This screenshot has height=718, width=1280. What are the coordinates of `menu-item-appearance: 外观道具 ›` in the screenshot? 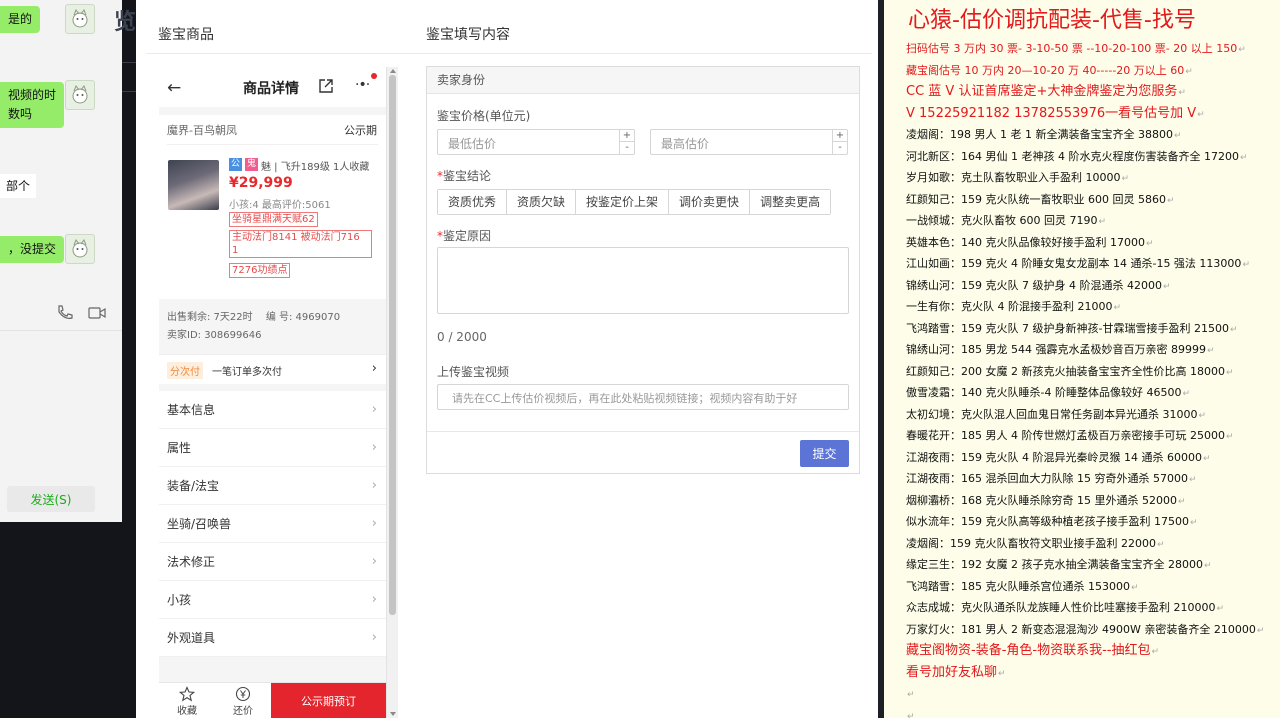 It's located at (272, 638).